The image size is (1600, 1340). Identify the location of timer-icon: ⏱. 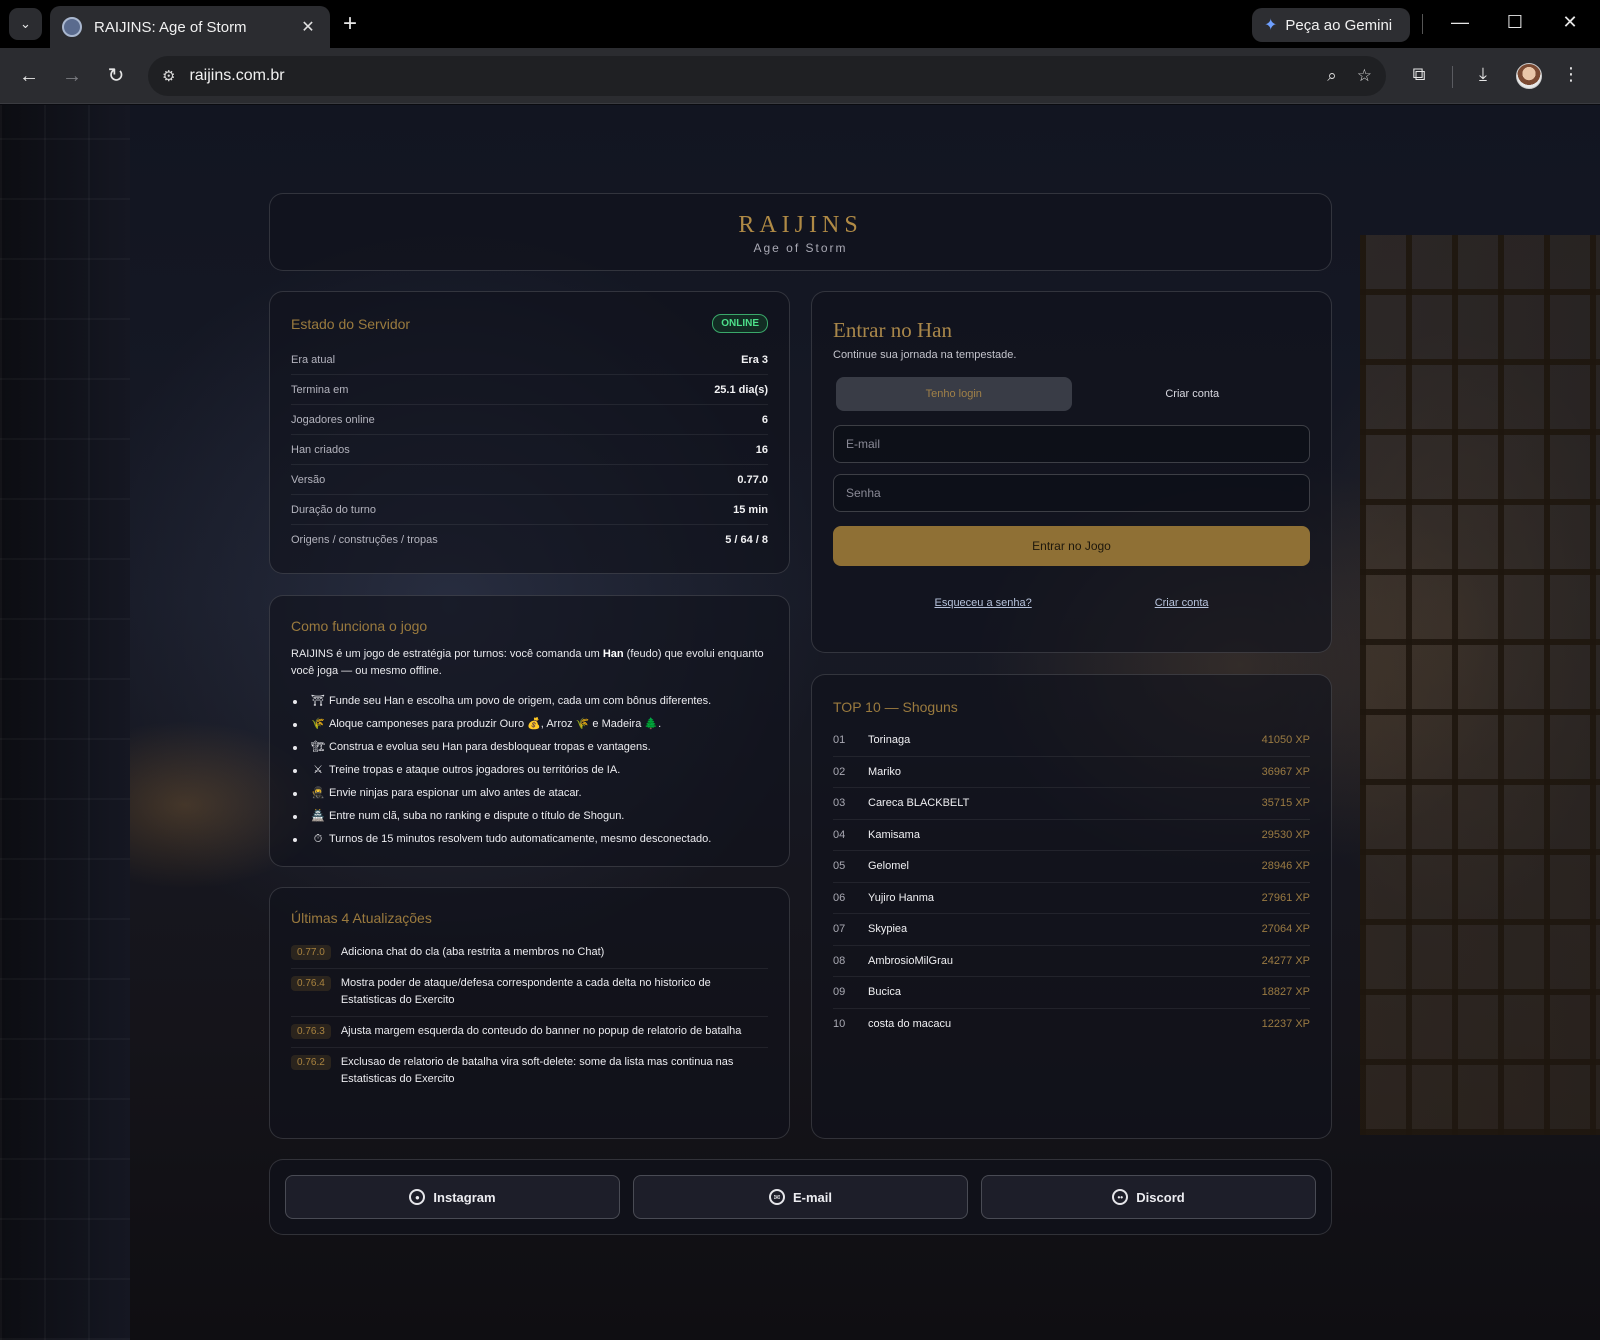
(318, 839).